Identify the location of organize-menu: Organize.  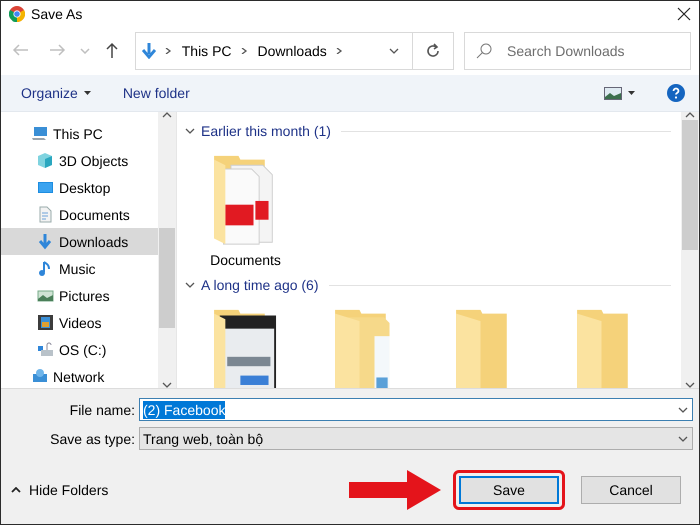
(56, 93).